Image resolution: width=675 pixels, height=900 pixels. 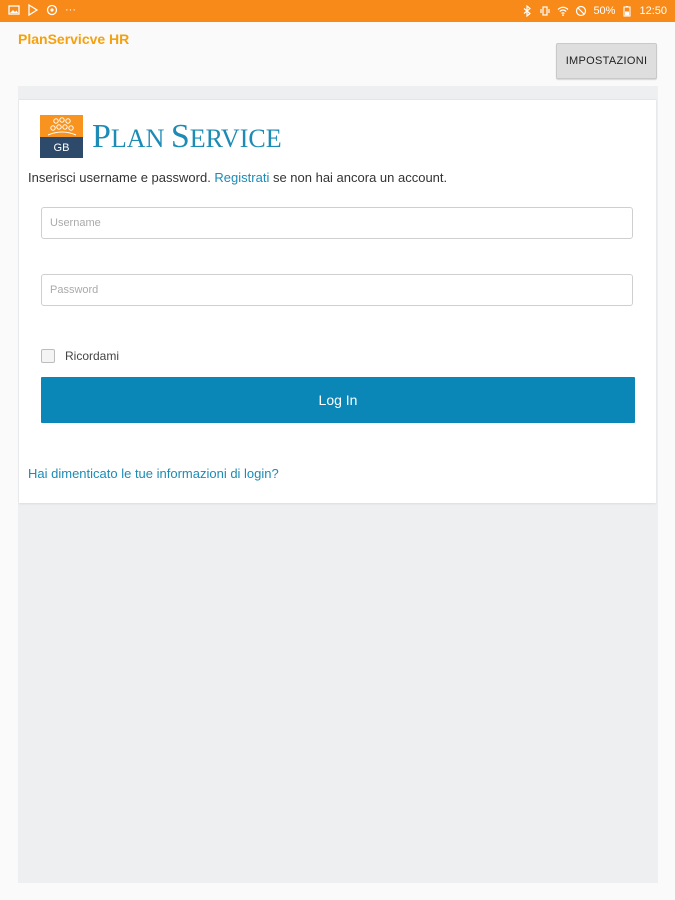 I want to click on image-icon, so click(x=14, y=10).